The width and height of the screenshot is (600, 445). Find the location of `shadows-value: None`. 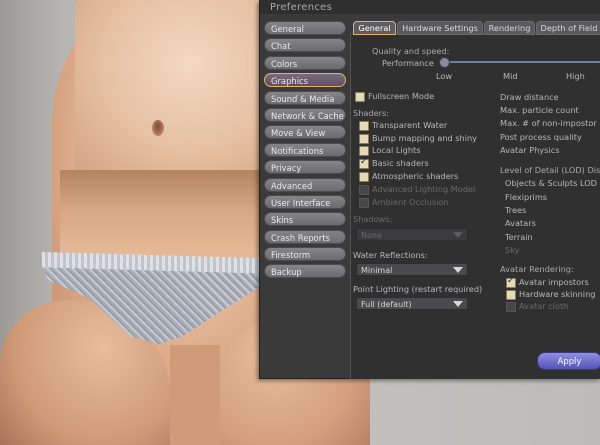

shadows-value: None is located at coordinates (371, 235).